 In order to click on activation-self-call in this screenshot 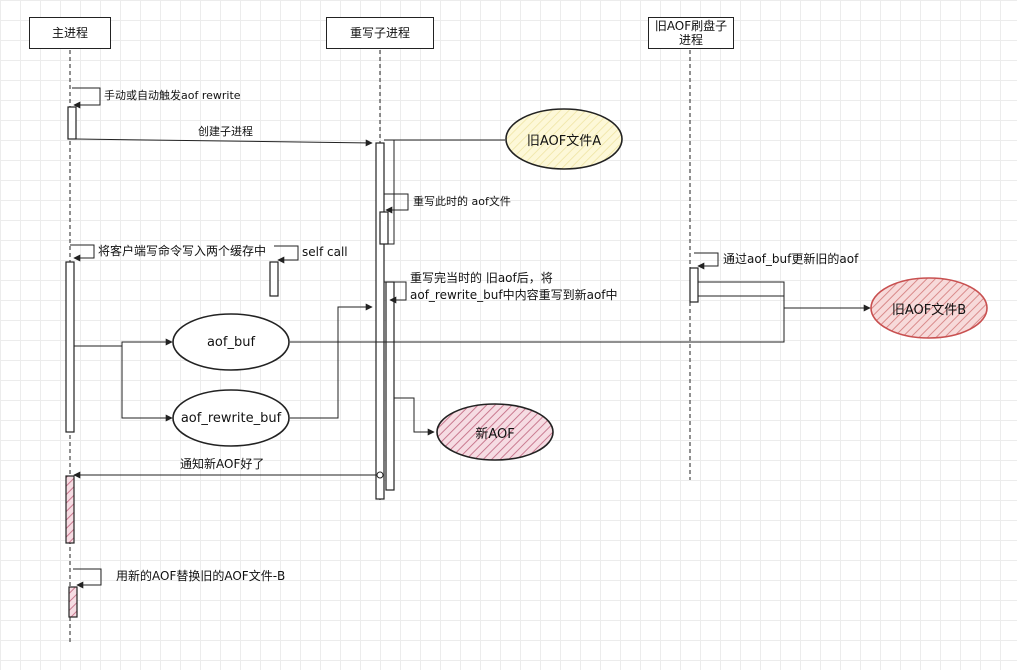, I will do `click(274, 279)`.